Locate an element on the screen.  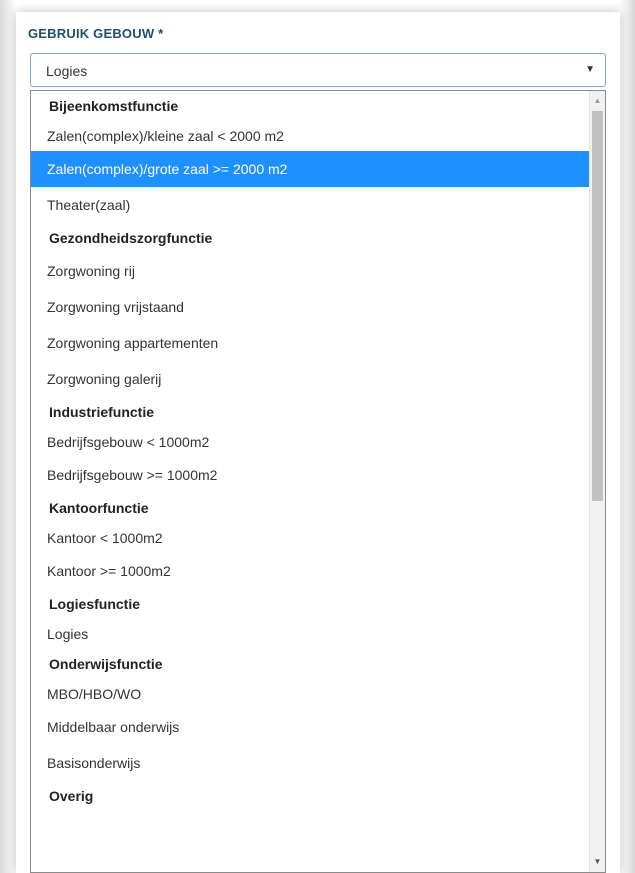
dropdown-option: Zorgwoning rij is located at coordinates (318, 271).